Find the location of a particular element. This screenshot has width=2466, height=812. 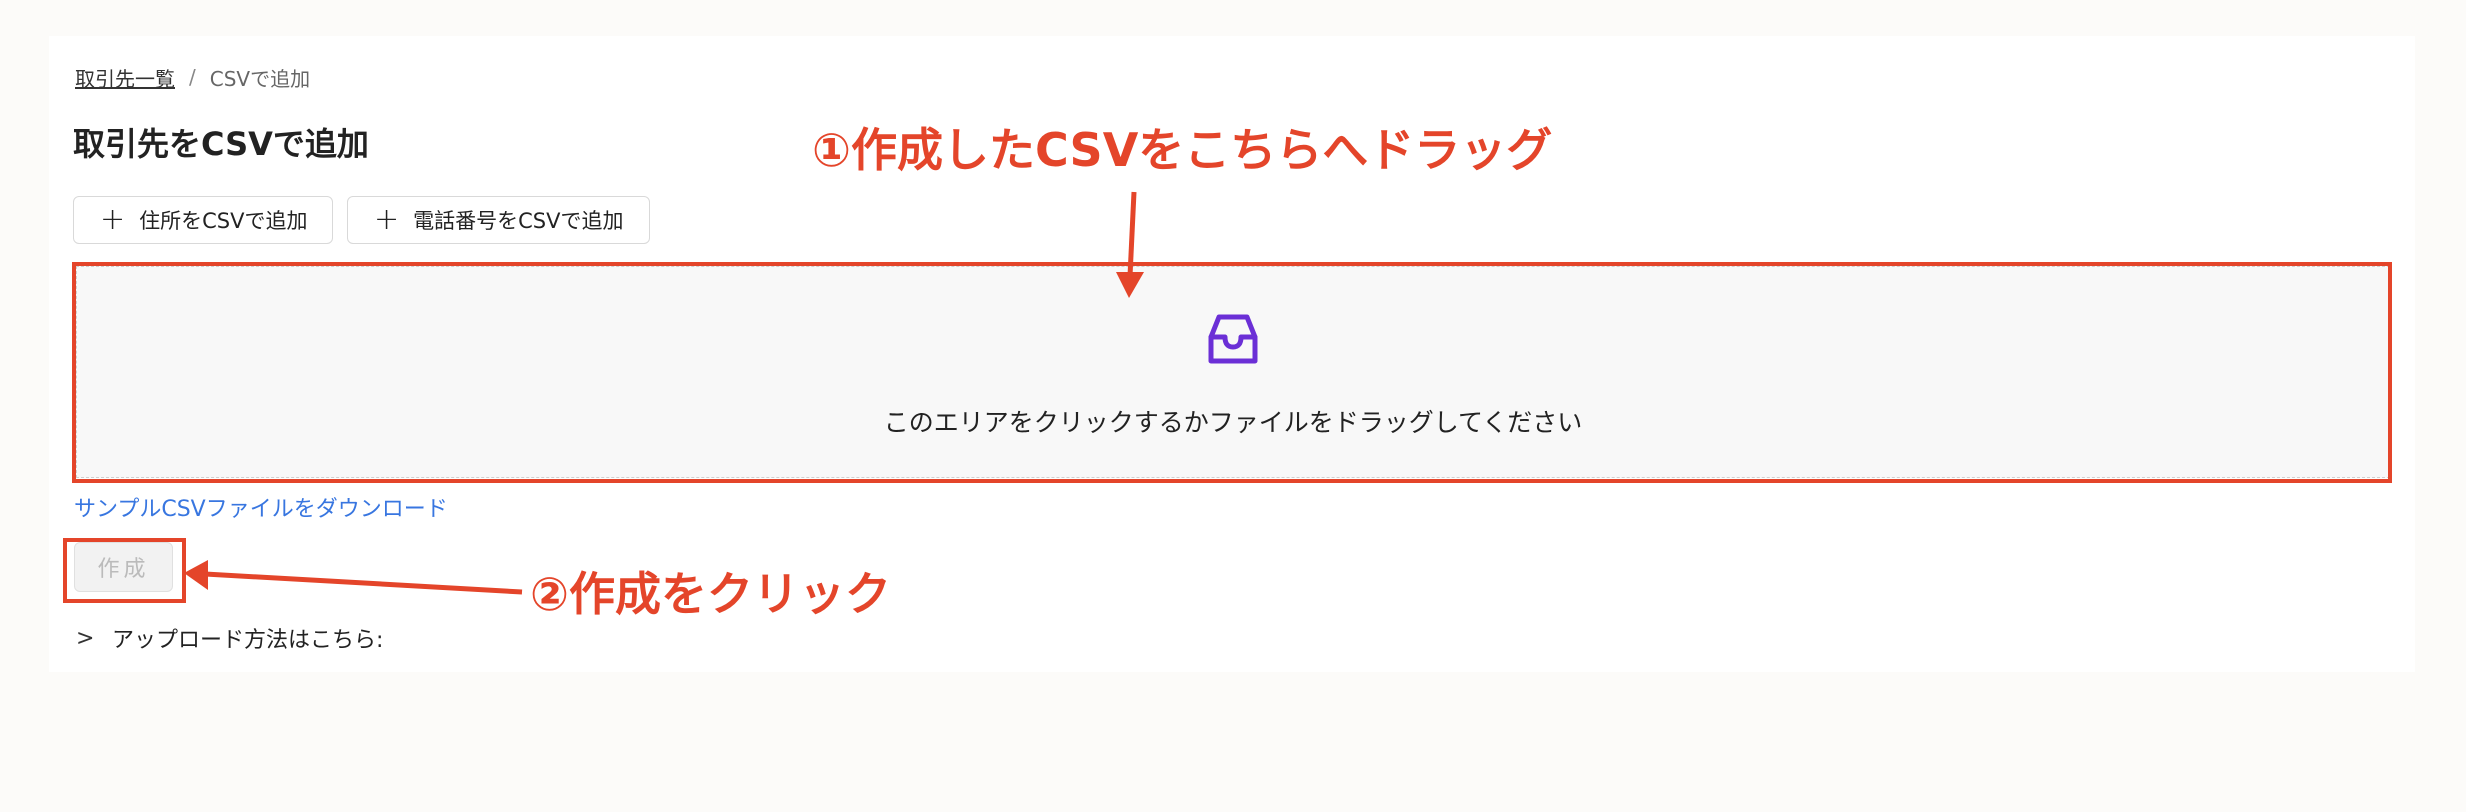

upload-help-toggle: > アップロード方法はこちら: is located at coordinates (229, 638).